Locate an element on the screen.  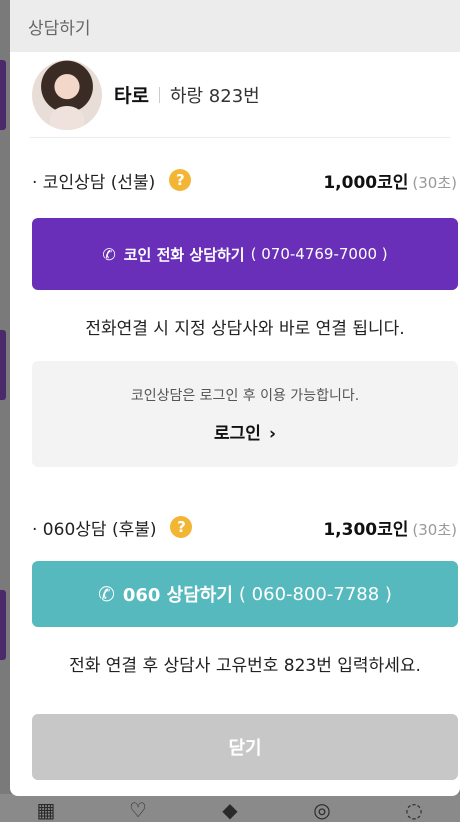
coin-price-unit: (30초) is located at coordinates (434, 182).